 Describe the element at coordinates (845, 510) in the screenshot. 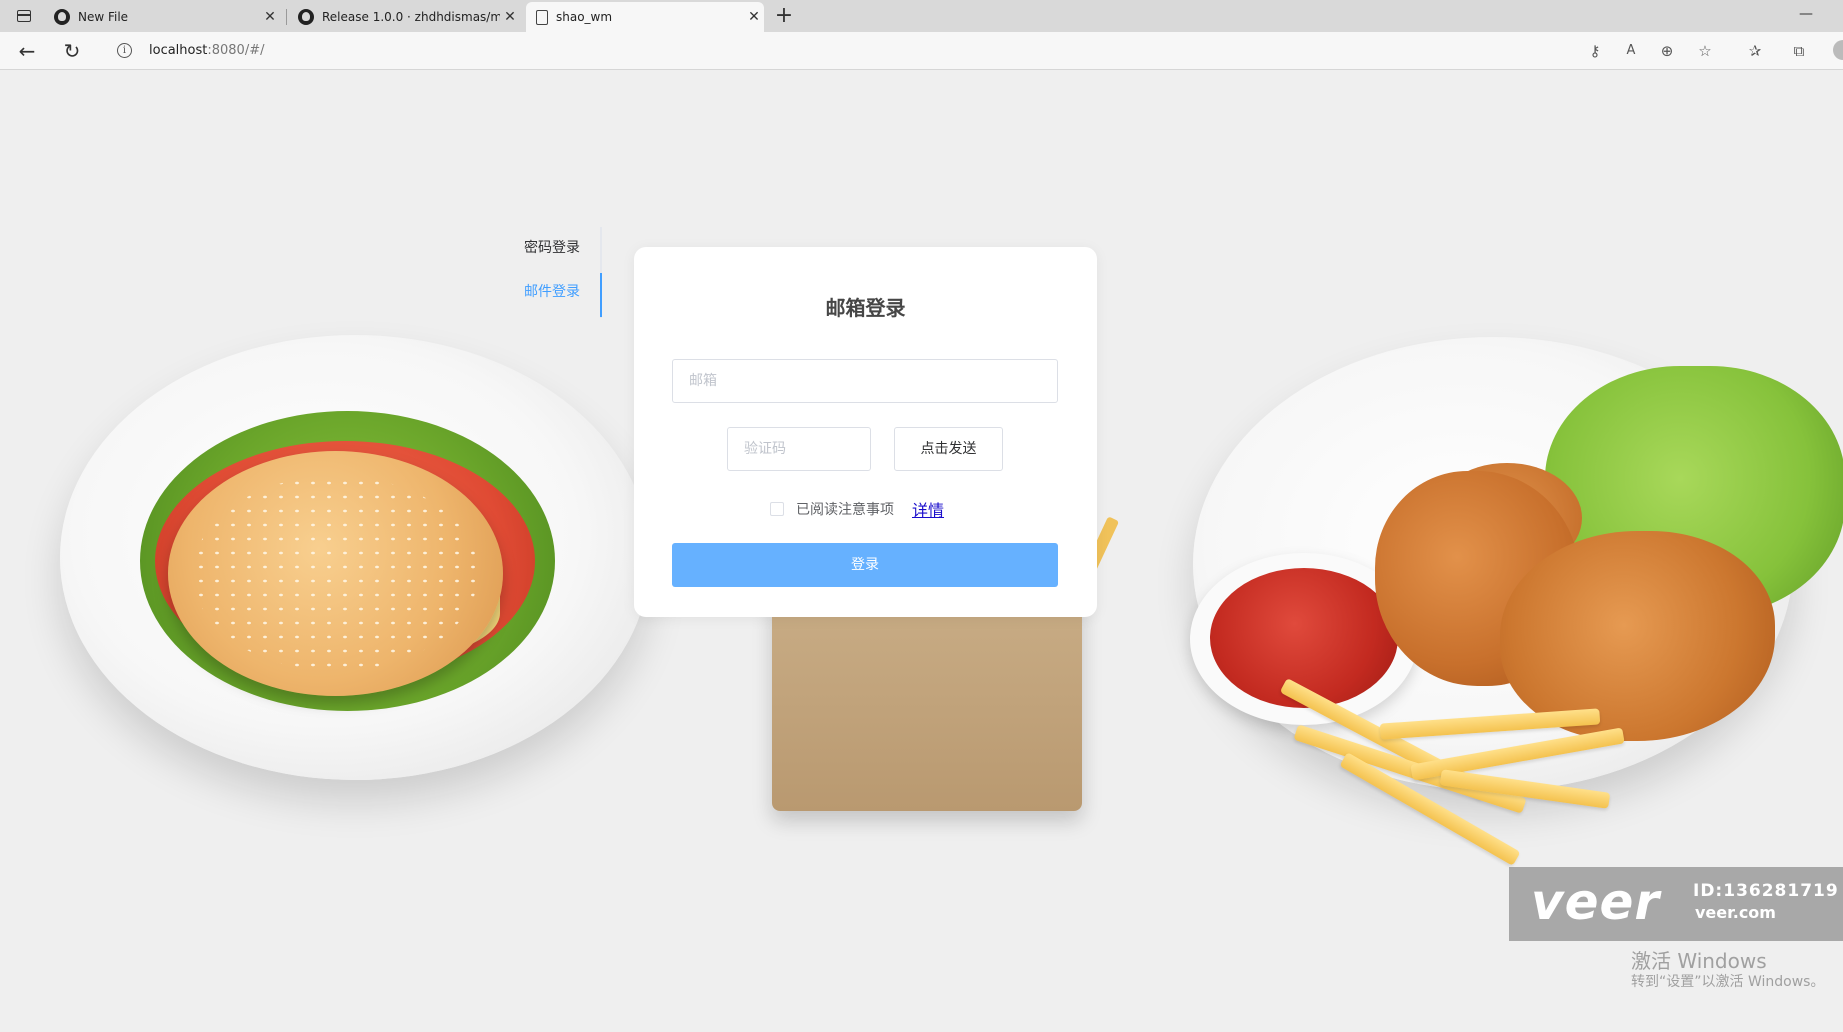

I see `agreement-label: 已阅读注意事项` at that location.